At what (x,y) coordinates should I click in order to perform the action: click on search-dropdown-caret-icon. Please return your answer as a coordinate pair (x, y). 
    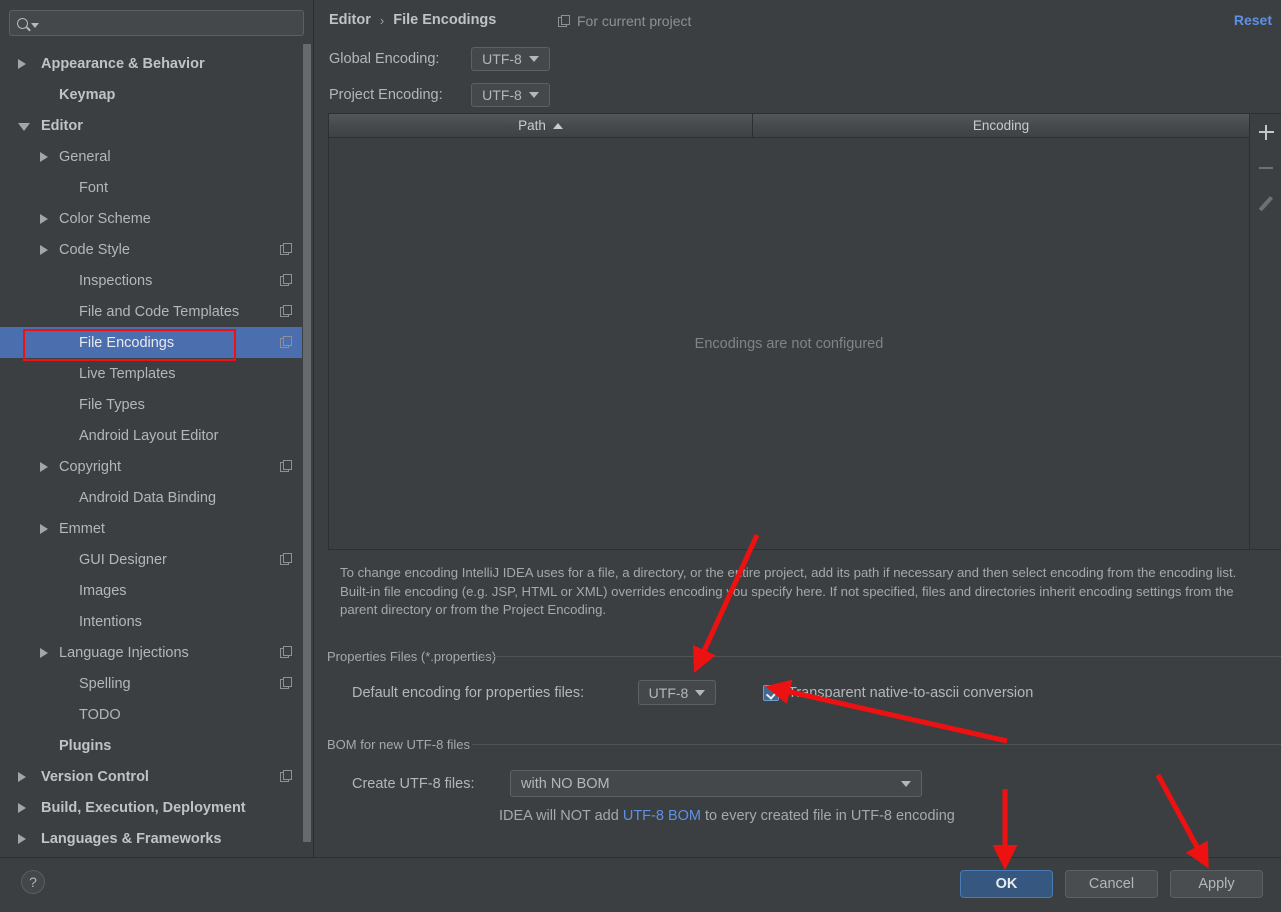
    Looking at the image, I should click on (35, 25).